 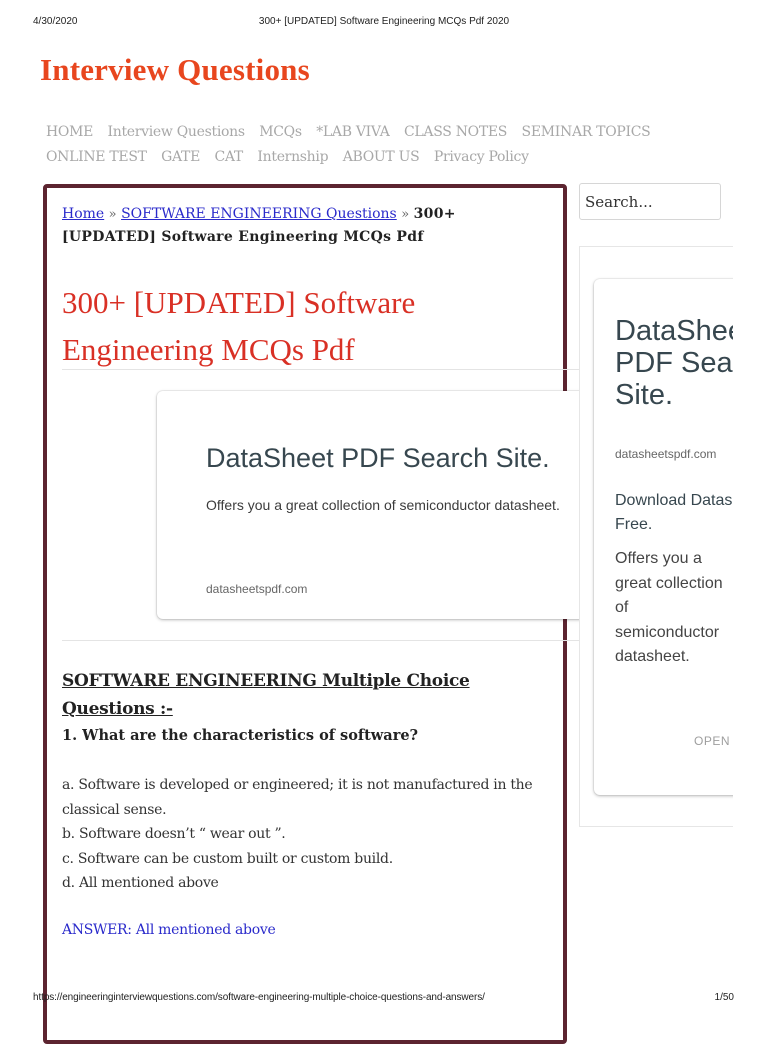 What do you see at coordinates (256, 589) in the screenshot?
I see `inline-ad-domain: datasheetspdf.com` at bounding box center [256, 589].